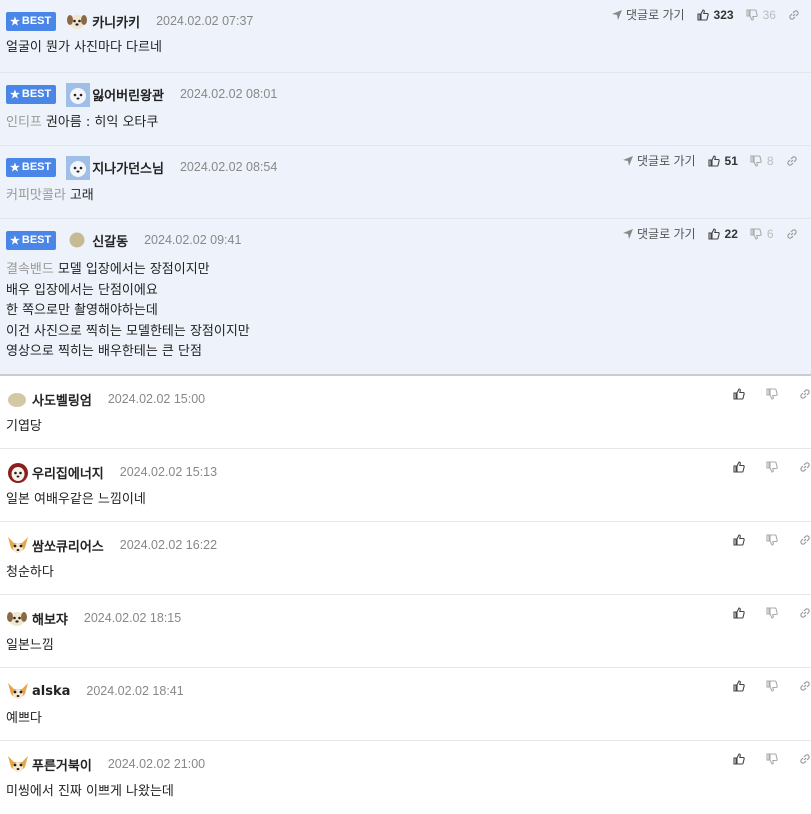 This screenshot has height=814, width=811. Describe the element at coordinates (102, 122) in the screenshot. I see `comment-text: 권아름 : 히익 오타쿠` at that location.